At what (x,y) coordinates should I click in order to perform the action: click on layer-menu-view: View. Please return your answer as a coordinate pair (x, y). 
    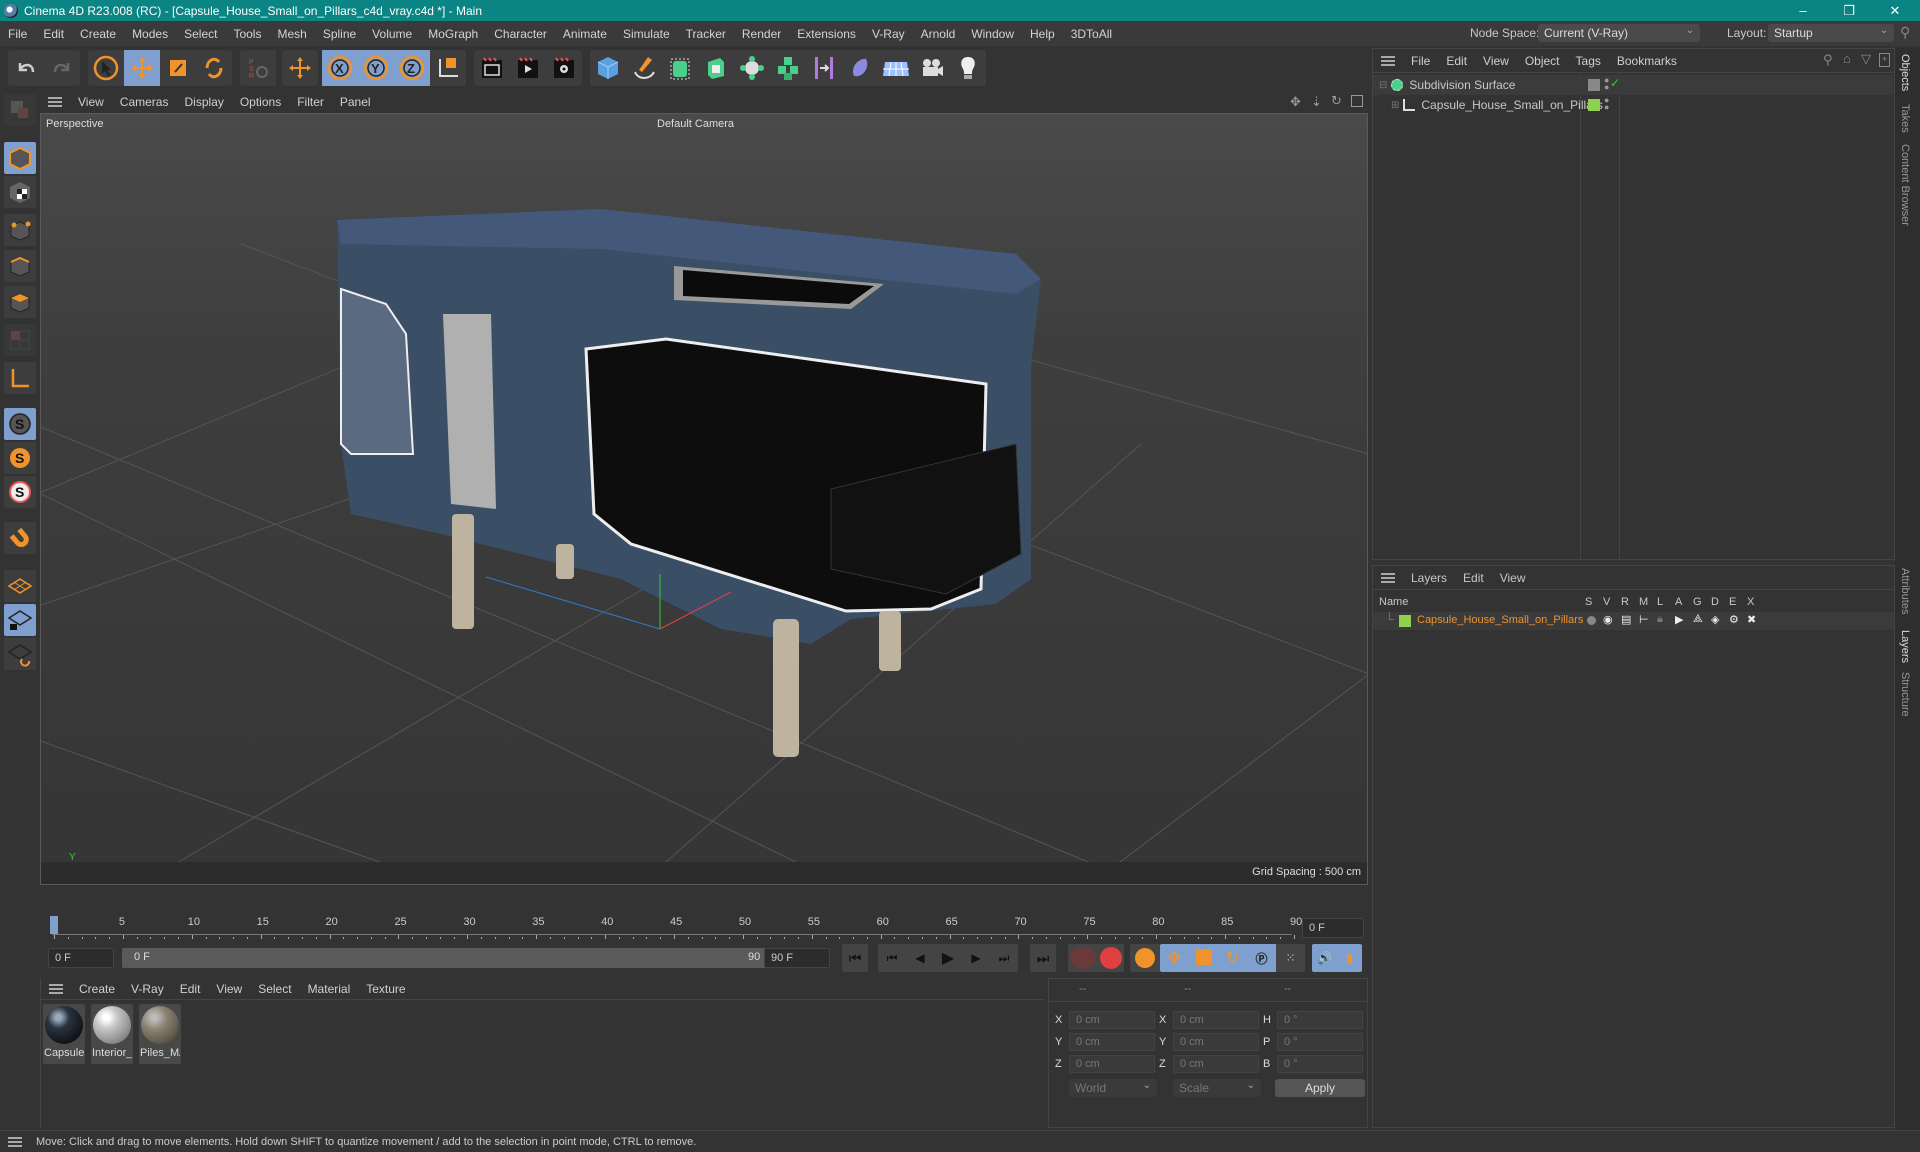
    Looking at the image, I should click on (1513, 578).